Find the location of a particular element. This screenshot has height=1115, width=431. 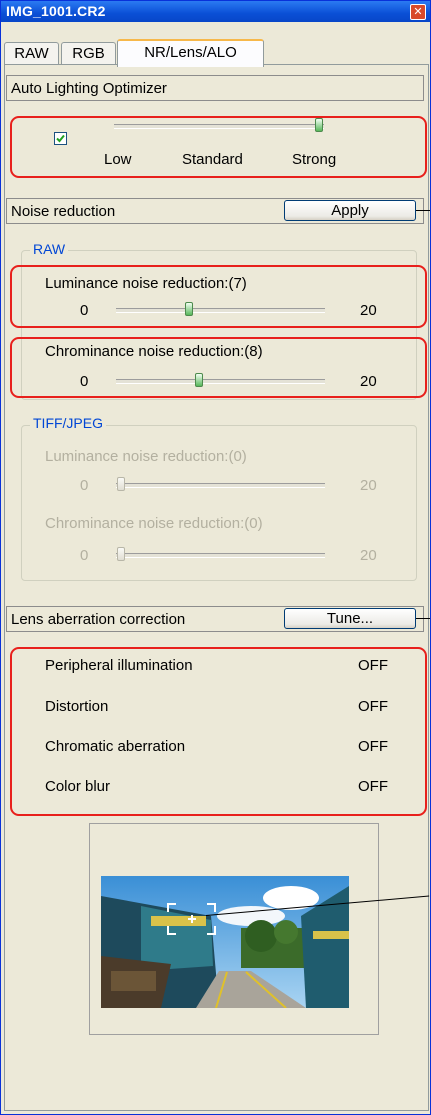

raw-chrominance-track is located at coordinates (220, 381).